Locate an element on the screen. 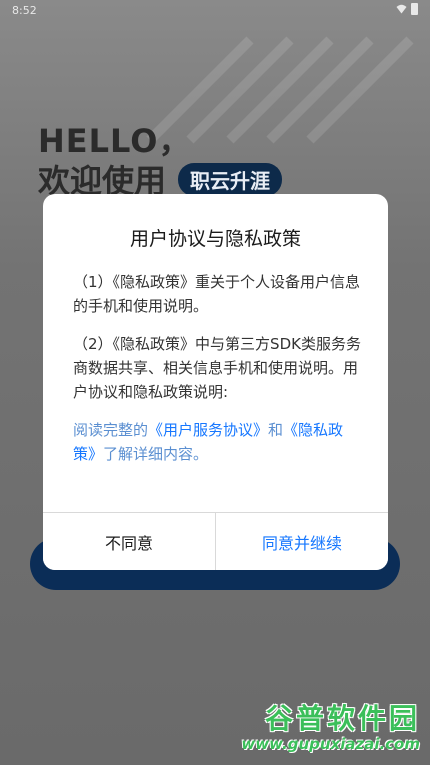  battery-icon is located at coordinates (414, 9).